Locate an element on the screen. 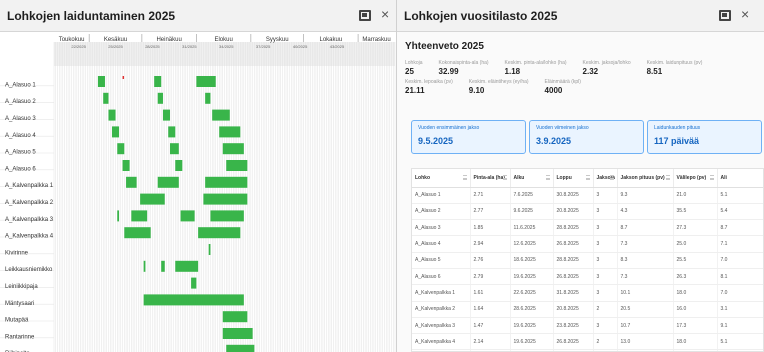 The width and height of the screenshot is (764, 352). column-header: Välilepo (pv) is located at coordinates (695, 178).